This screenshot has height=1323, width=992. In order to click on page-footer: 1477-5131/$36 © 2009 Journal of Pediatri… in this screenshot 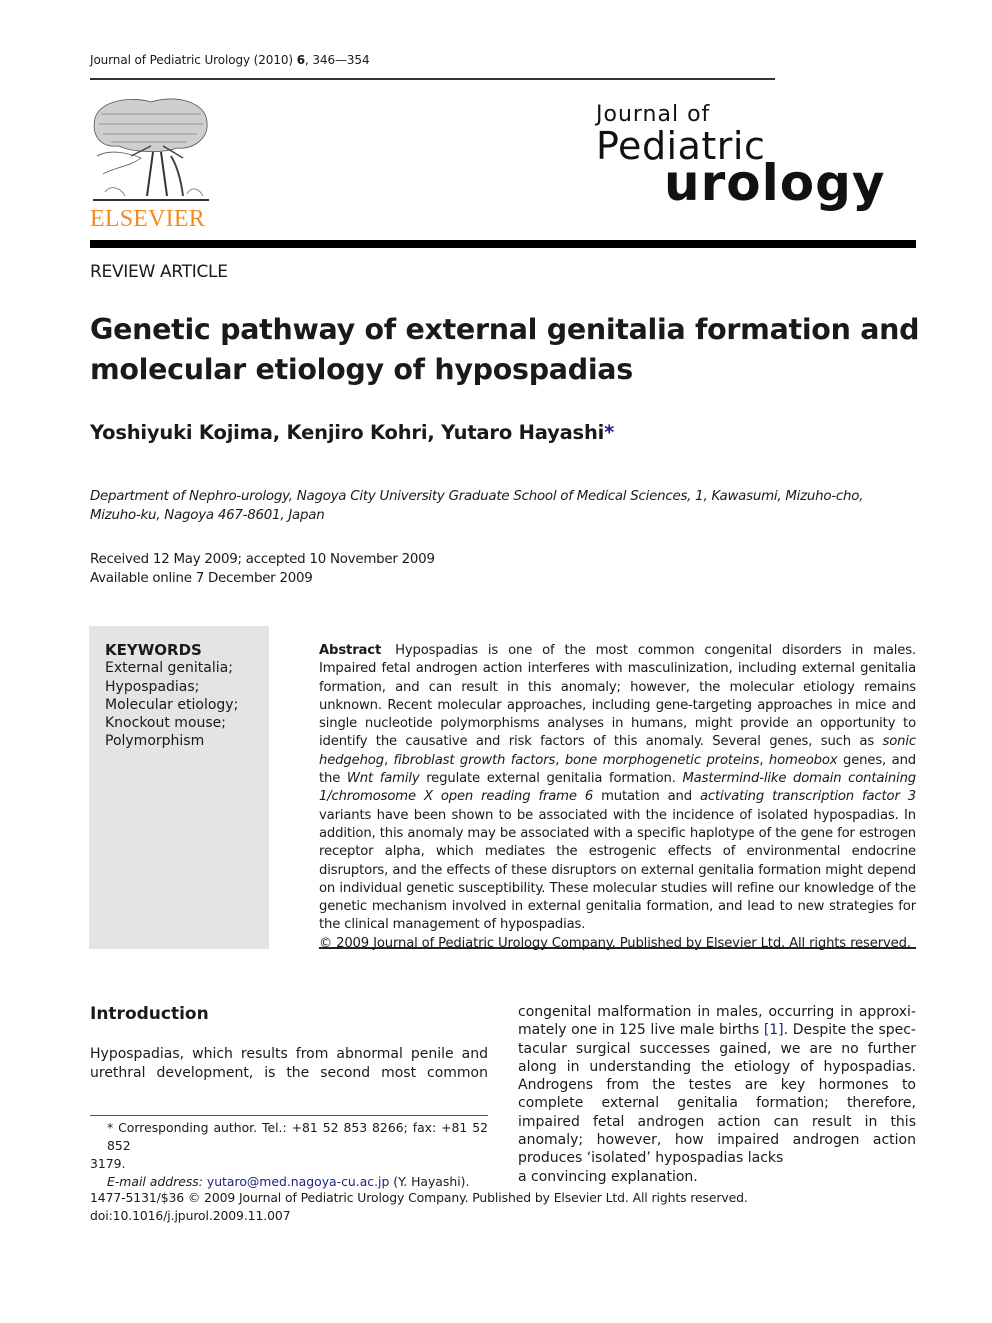, I will do `click(419, 1207)`.